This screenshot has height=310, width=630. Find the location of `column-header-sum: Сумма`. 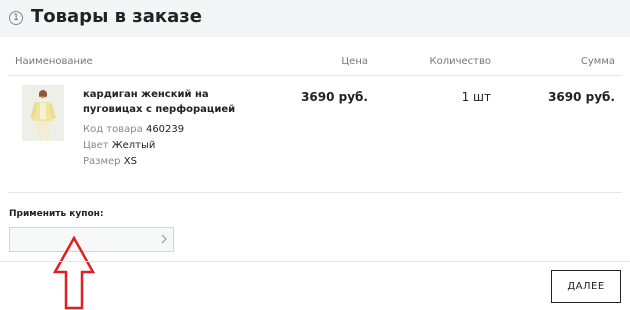

column-header-sum: Сумма is located at coordinates (597, 61).